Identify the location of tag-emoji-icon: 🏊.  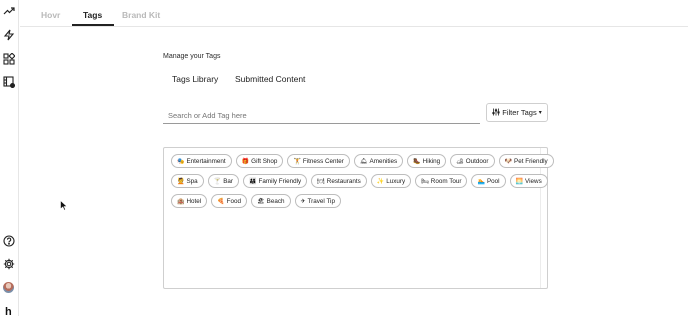
(481, 181).